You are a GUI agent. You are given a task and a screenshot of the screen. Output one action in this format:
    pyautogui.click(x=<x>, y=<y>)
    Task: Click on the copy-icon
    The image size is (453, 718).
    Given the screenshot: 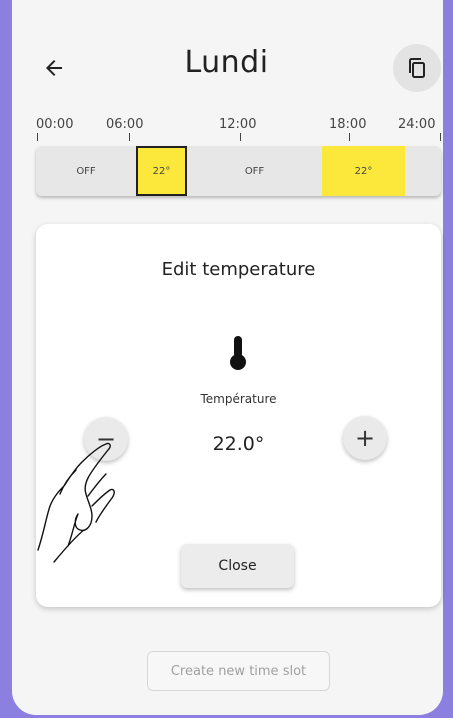 What is the action you would take?
    pyautogui.click(x=417, y=68)
    